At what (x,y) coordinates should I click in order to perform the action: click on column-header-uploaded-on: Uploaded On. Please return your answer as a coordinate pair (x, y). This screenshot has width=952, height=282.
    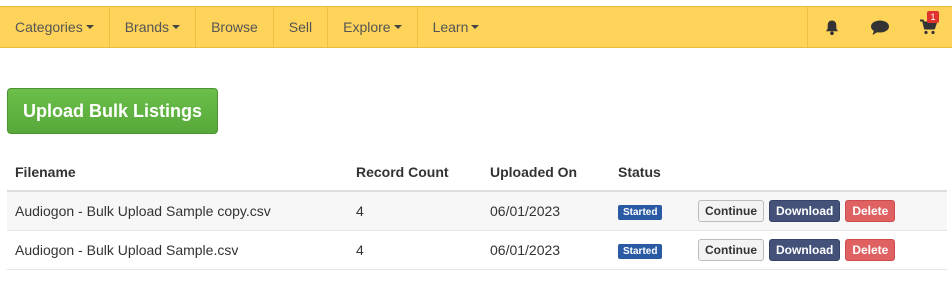
    Looking at the image, I should click on (534, 172).